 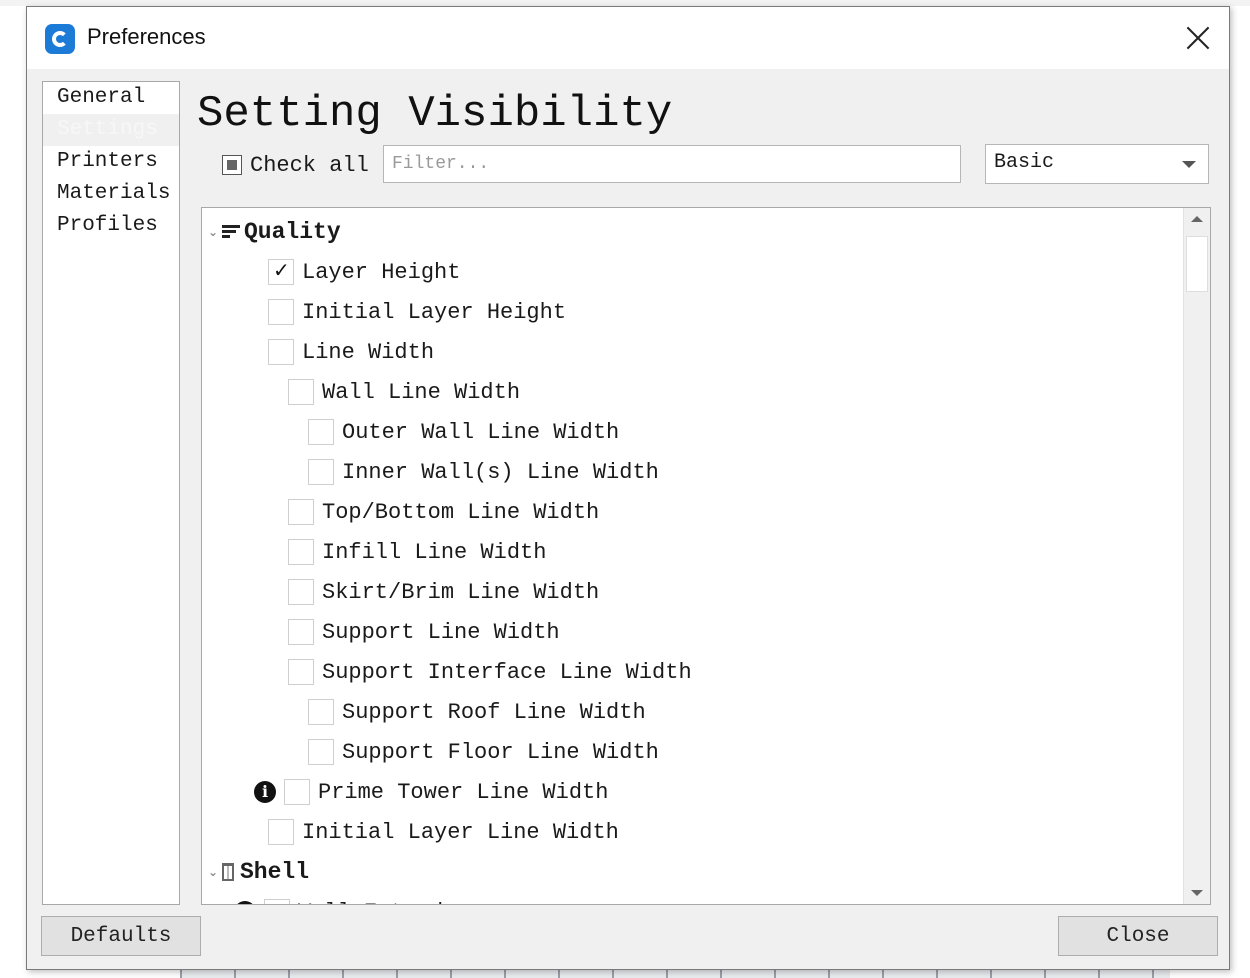 I want to click on setting-row: Support Line Width, so click(x=424, y=632).